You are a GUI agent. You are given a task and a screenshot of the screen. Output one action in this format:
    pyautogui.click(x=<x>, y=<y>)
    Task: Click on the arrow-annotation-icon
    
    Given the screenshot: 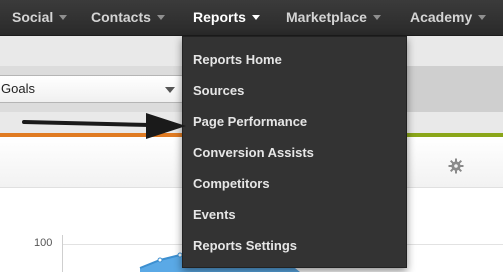 What is the action you would take?
    pyautogui.click(x=104, y=126)
    